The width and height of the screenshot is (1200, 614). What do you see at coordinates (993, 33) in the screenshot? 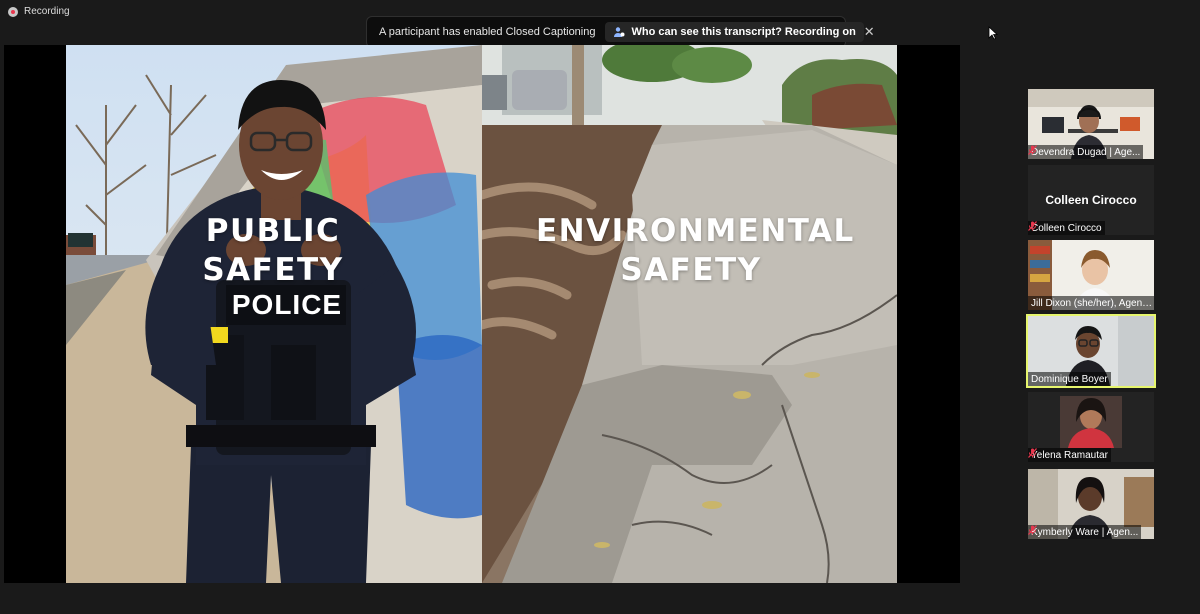
I see `mouse-cursor-icon` at bounding box center [993, 33].